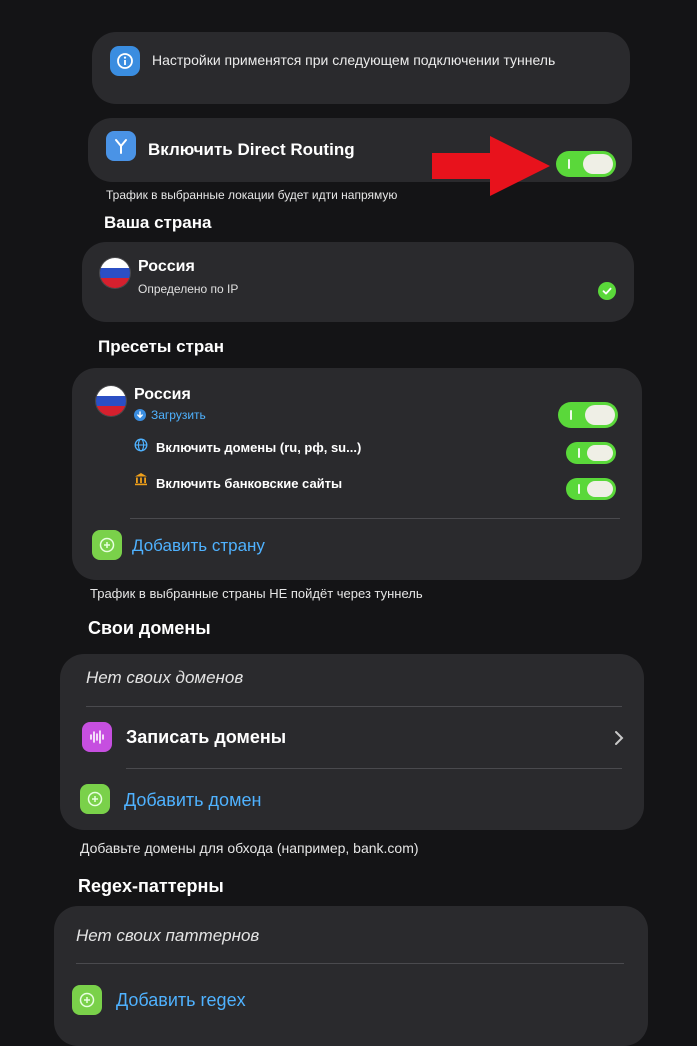  I want to click on record-domains-label: Записать домены, so click(206, 737).